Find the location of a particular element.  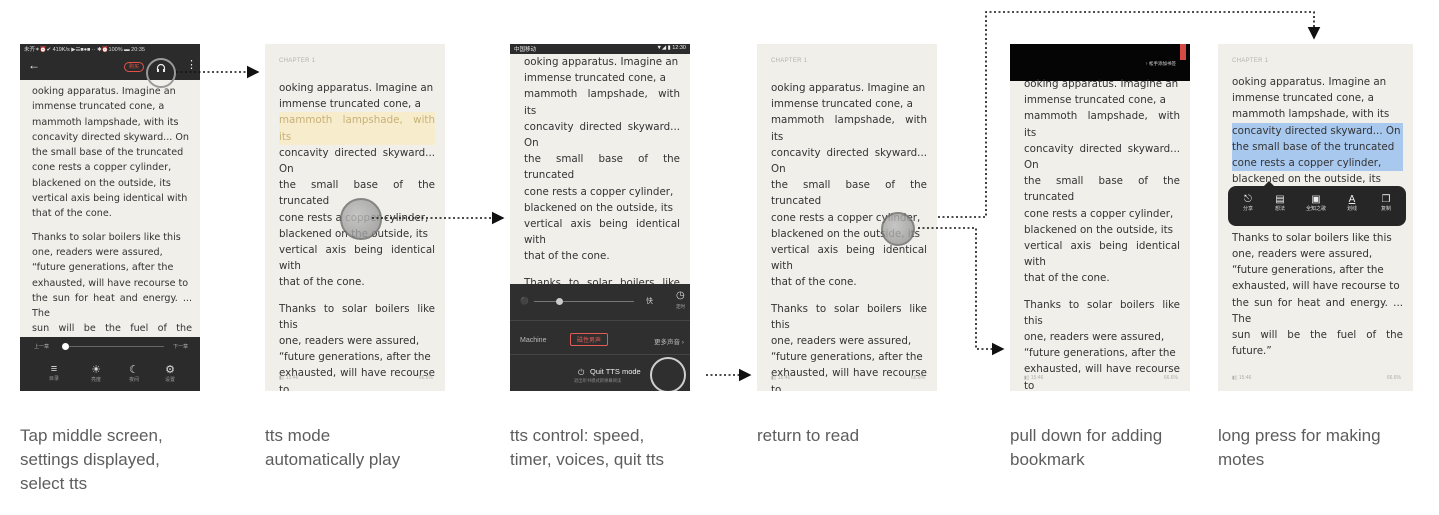

caption-step-4: return to read is located at coordinates (808, 435).